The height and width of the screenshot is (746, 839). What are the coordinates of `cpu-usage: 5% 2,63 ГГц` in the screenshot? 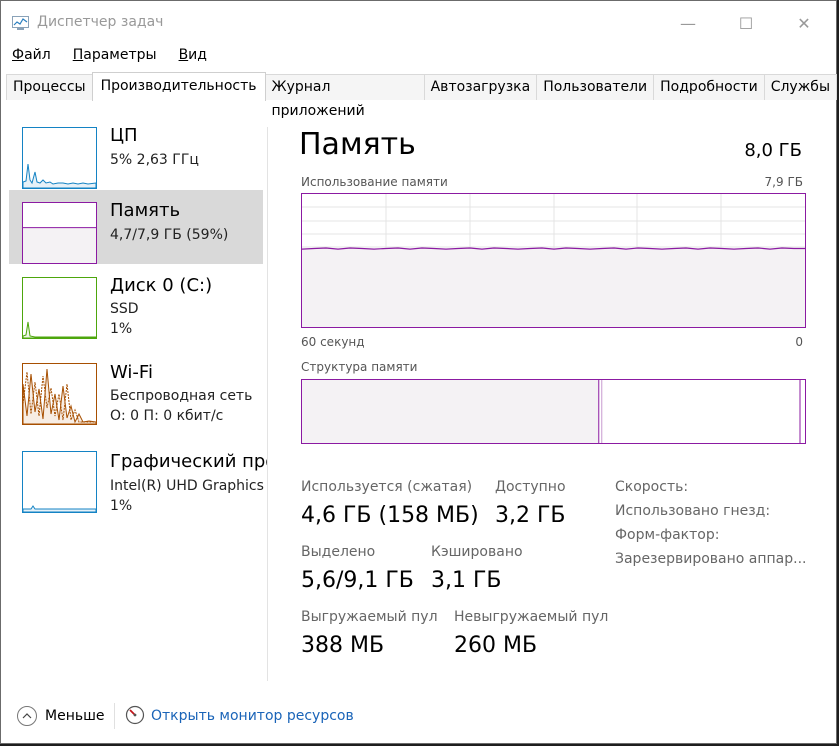 It's located at (154, 160).